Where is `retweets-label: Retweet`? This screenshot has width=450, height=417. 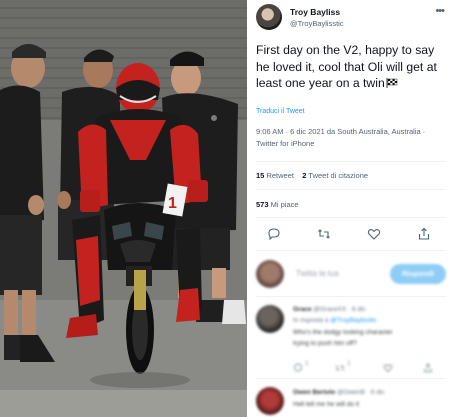 retweets-label: Retweet is located at coordinates (280, 175).